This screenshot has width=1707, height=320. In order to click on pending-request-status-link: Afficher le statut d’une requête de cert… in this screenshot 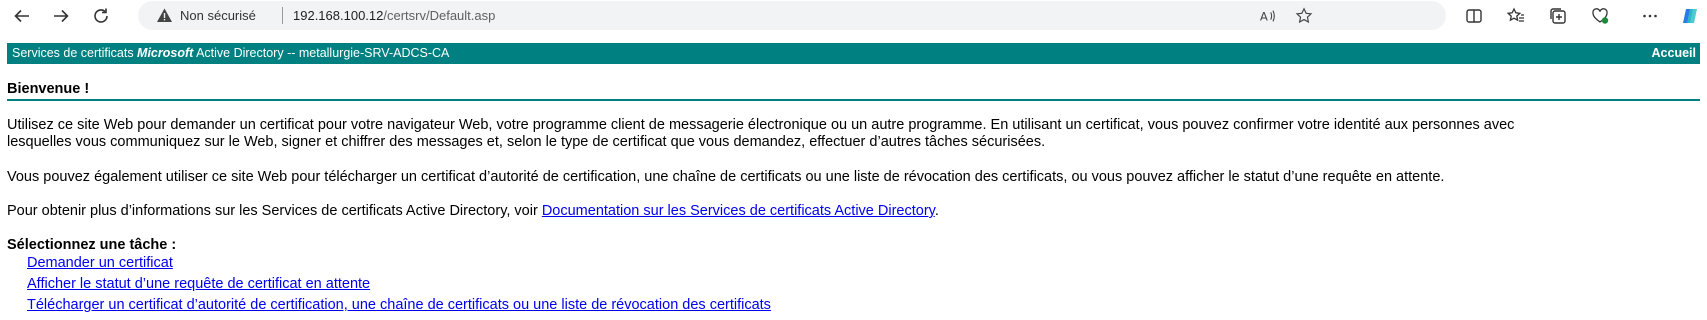, I will do `click(198, 284)`.